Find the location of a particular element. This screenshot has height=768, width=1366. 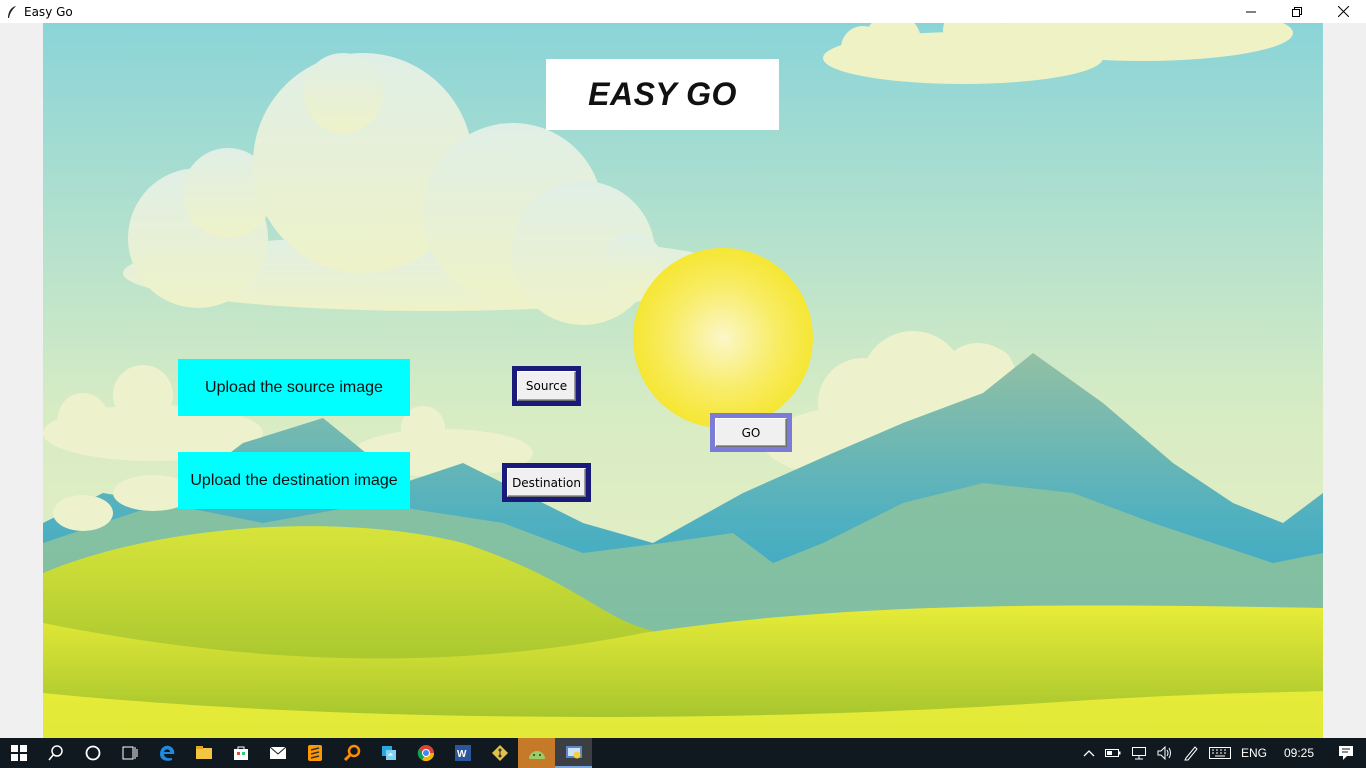

search-button is located at coordinates (55, 753).